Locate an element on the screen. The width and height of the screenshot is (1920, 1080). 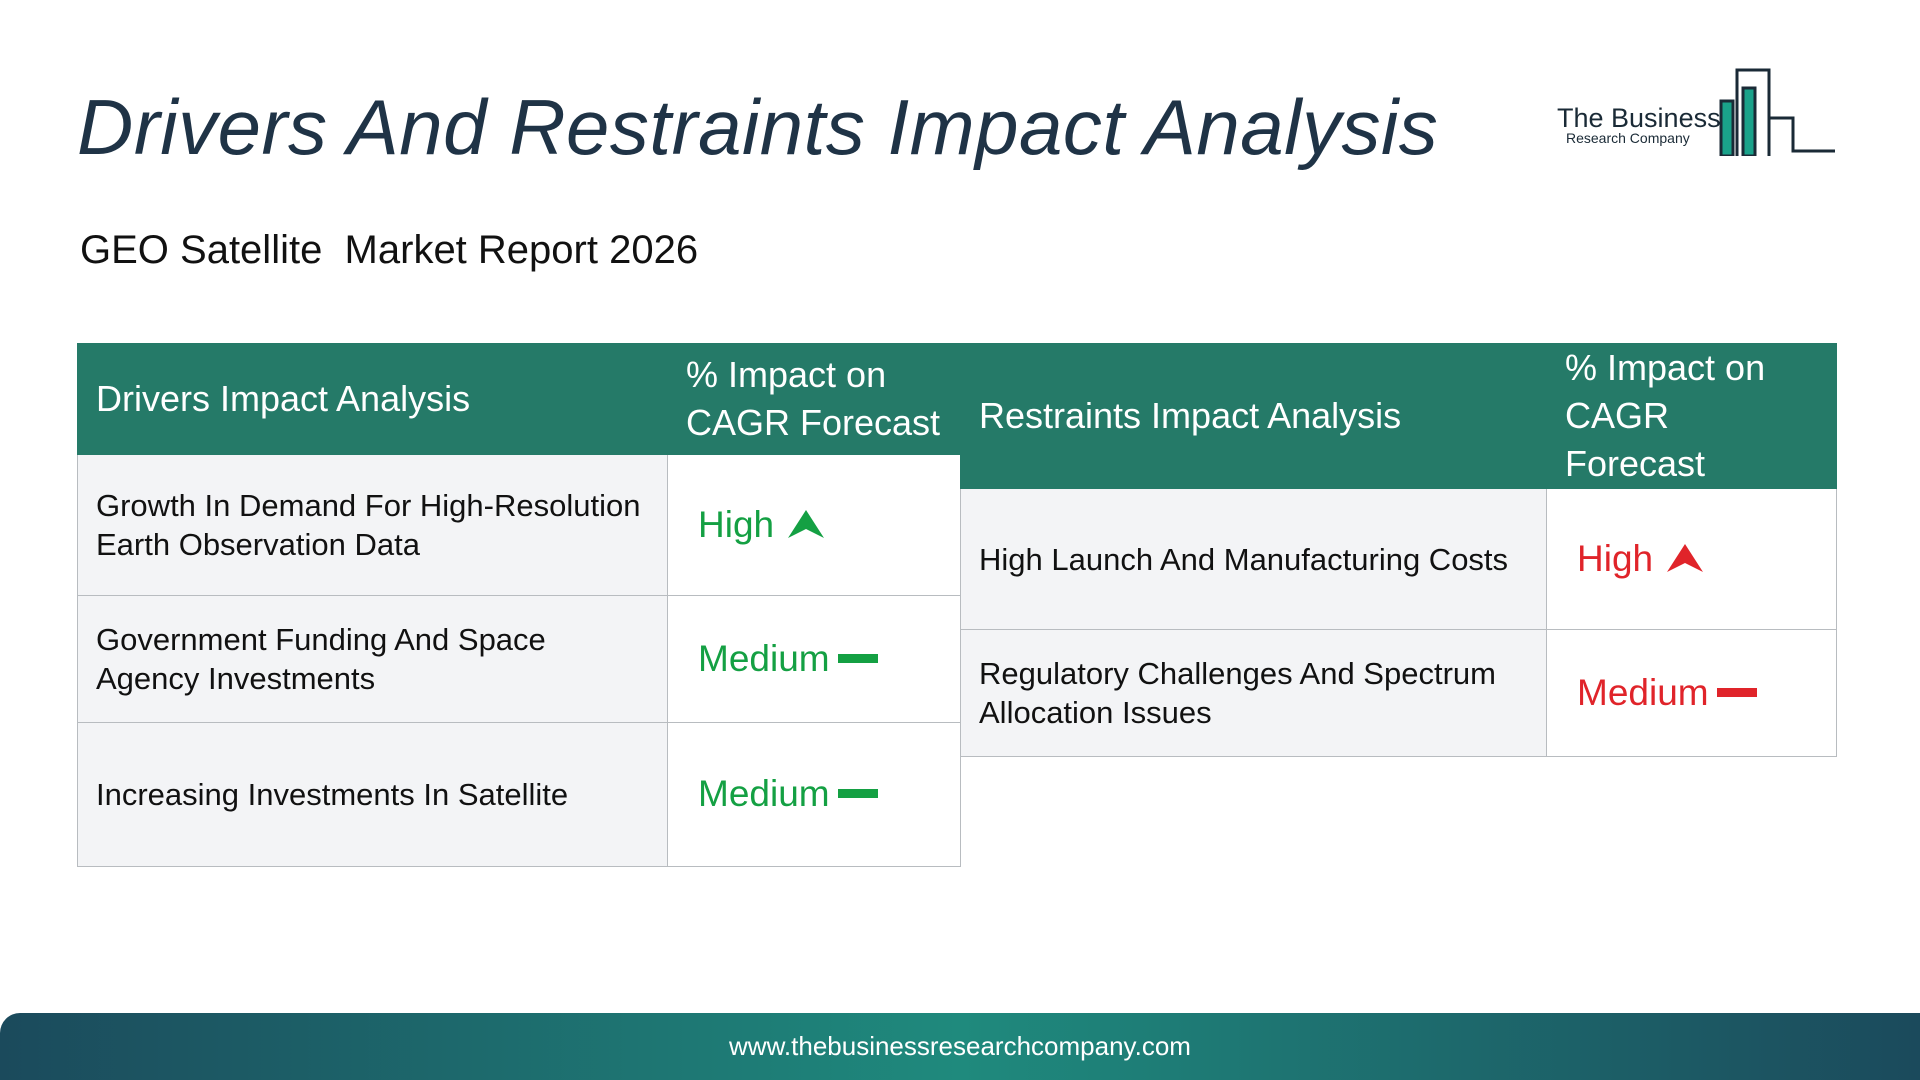
footer-bar: www.thebusinessresearchcompany.com is located at coordinates (960, 1046).